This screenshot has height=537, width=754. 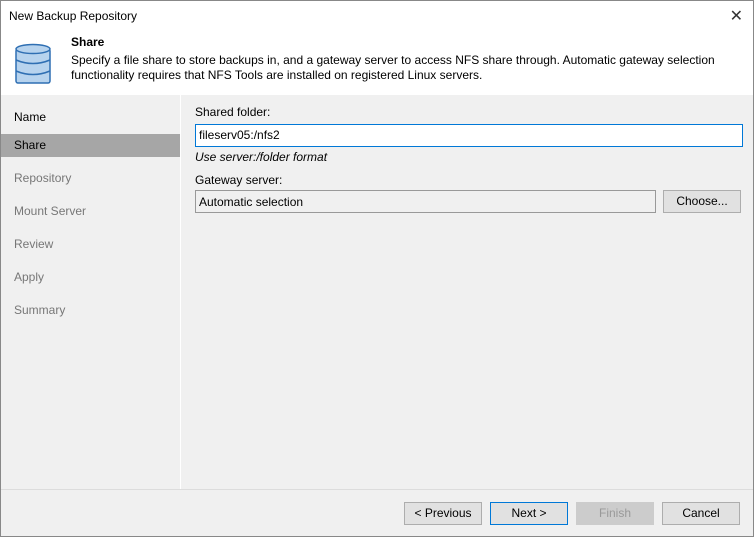 I want to click on cancel-button: Cancel, so click(x=701, y=513).